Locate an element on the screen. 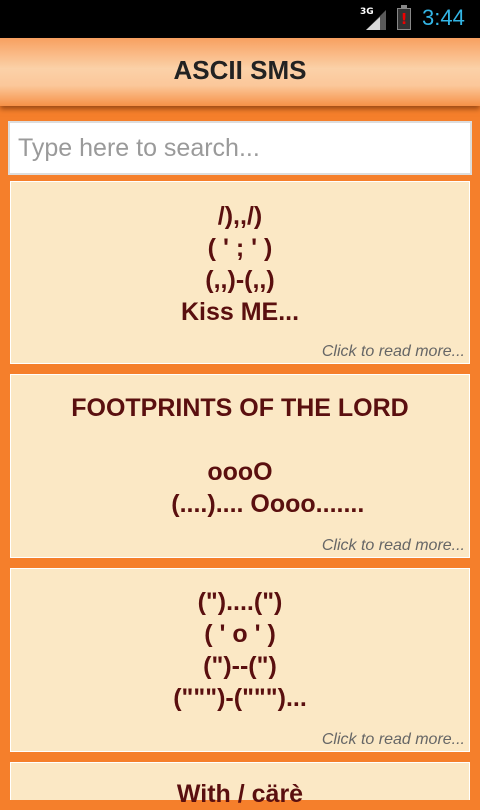 This screenshot has width=480, height=810. search-input is located at coordinates (240, 148).